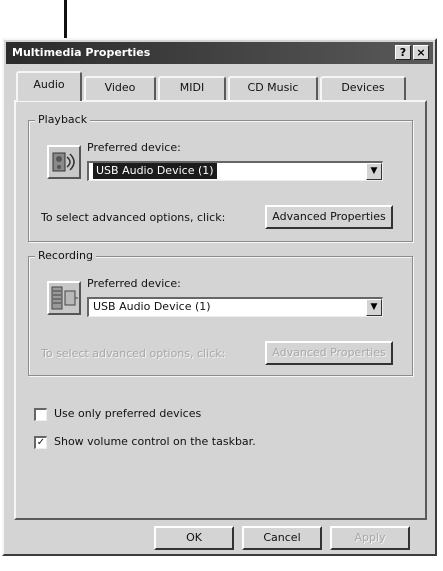 This screenshot has height=571, width=443. I want to click on speaker-icon, so click(64, 162).